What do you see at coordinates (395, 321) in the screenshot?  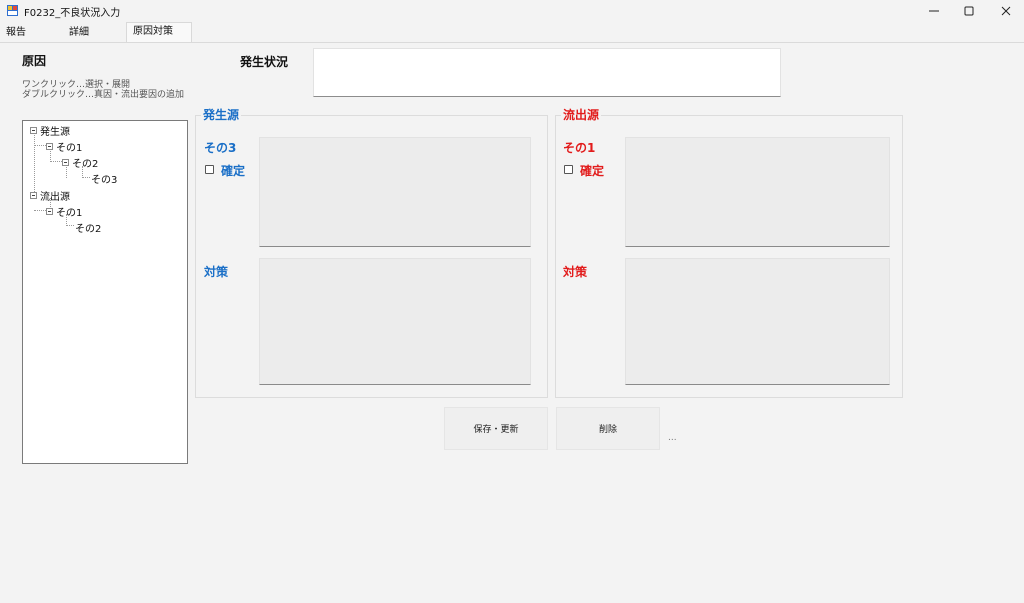 I see `source-countermeasure-textarea` at bounding box center [395, 321].